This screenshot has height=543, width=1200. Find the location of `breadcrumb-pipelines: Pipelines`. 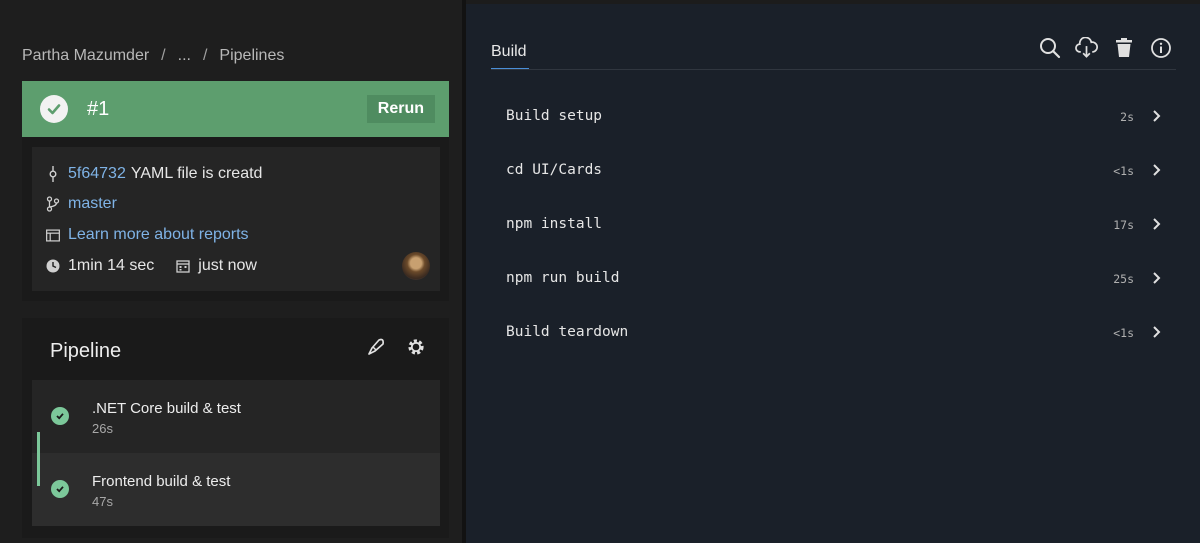

breadcrumb-pipelines: Pipelines is located at coordinates (251, 56).